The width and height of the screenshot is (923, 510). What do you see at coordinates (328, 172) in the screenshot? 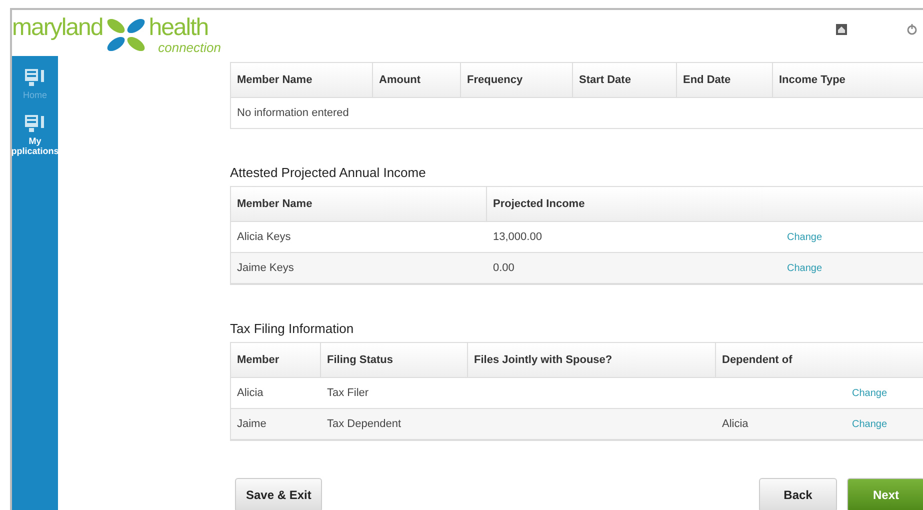
I see `section-title: Attested Projected Annual Income` at bounding box center [328, 172].